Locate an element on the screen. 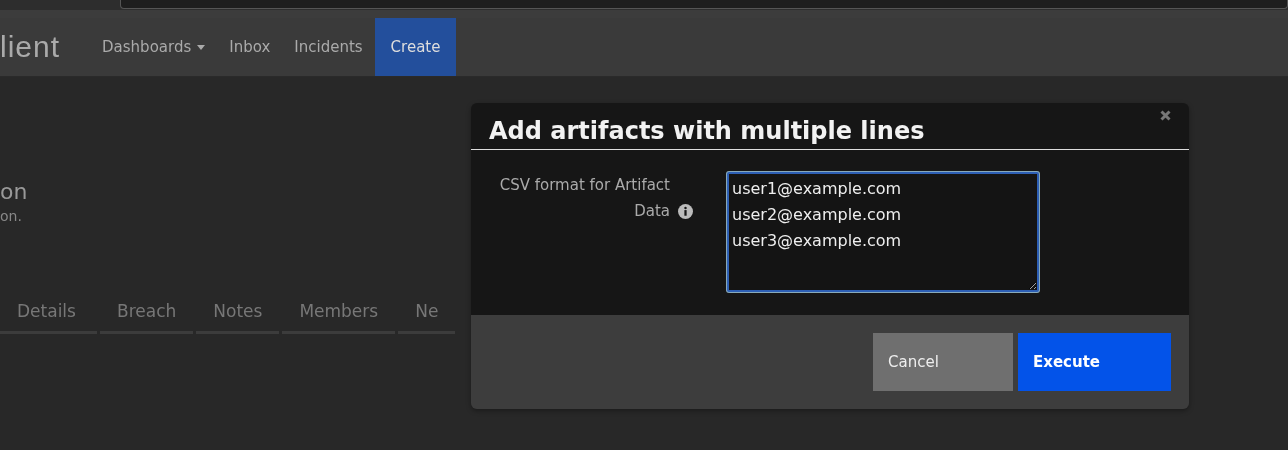 This screenshot has height=450, width=1288. caret-icon is located at coordinates (201, 47).